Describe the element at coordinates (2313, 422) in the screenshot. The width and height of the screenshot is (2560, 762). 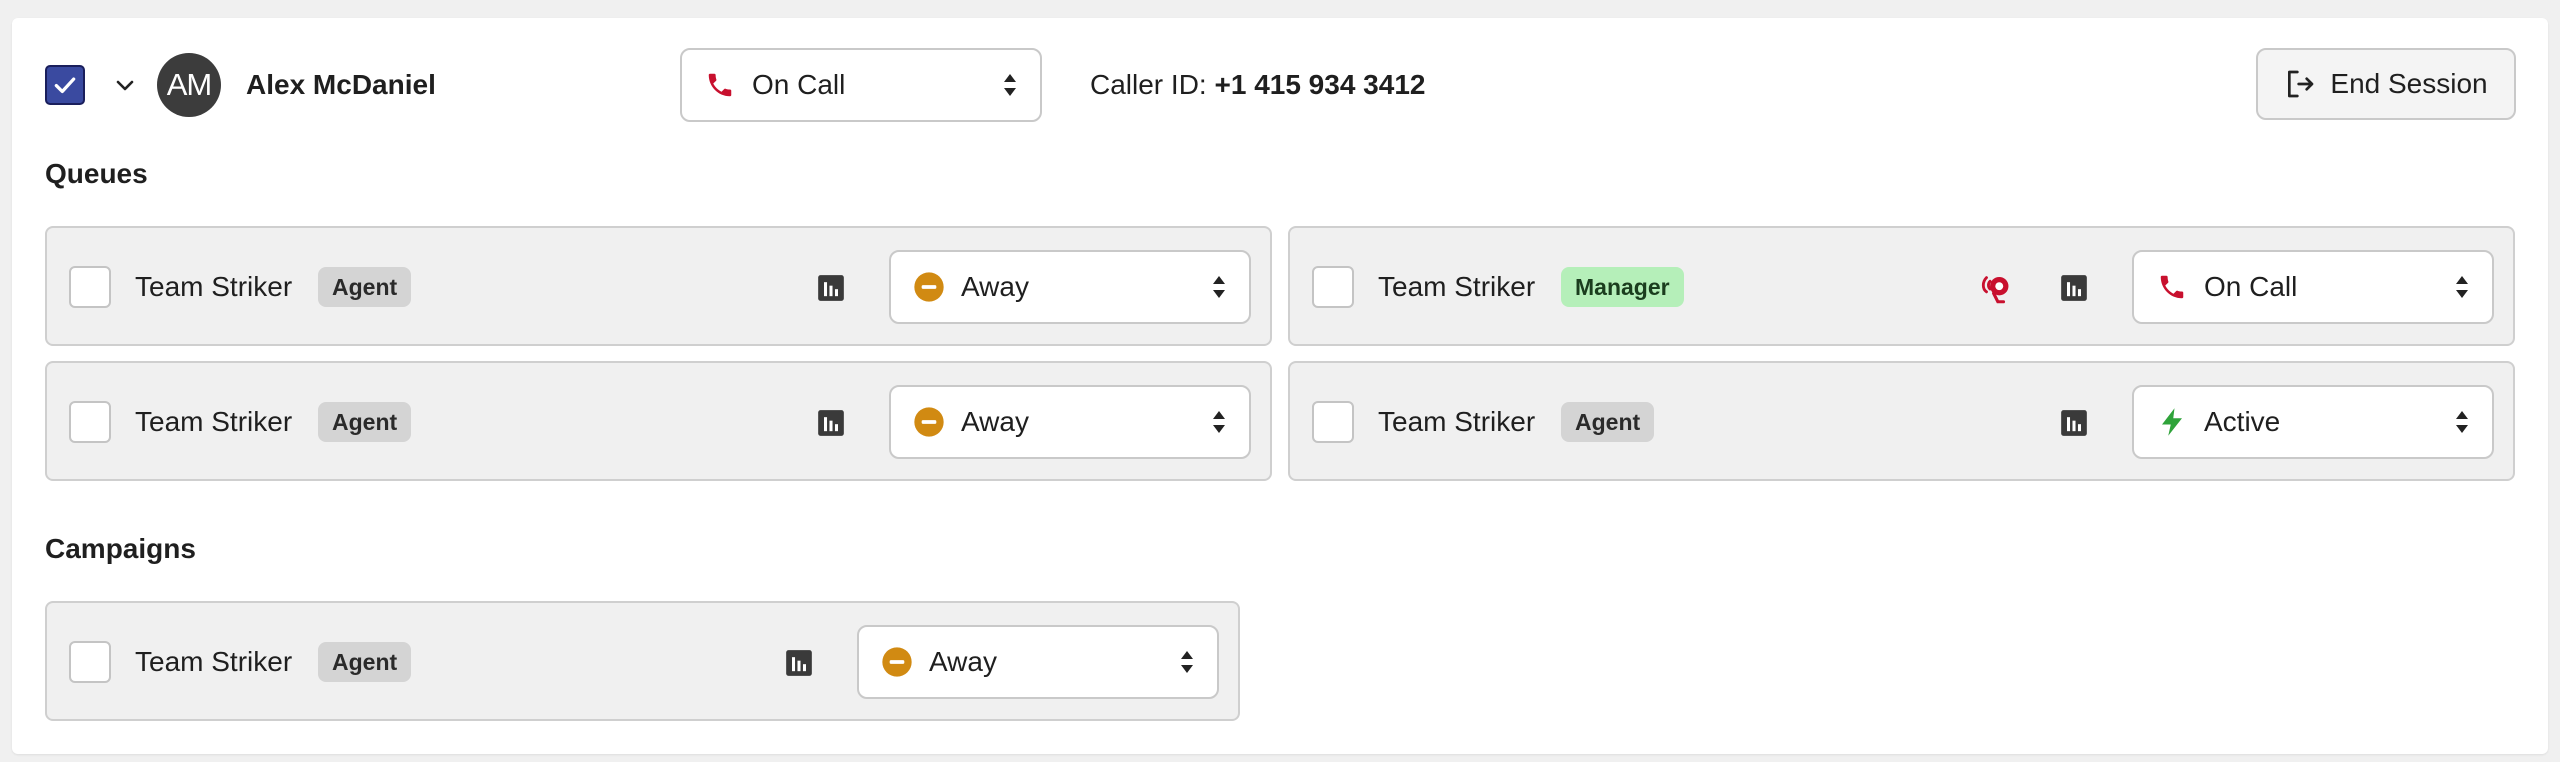
I see `queue-status-select: Active` at that location.